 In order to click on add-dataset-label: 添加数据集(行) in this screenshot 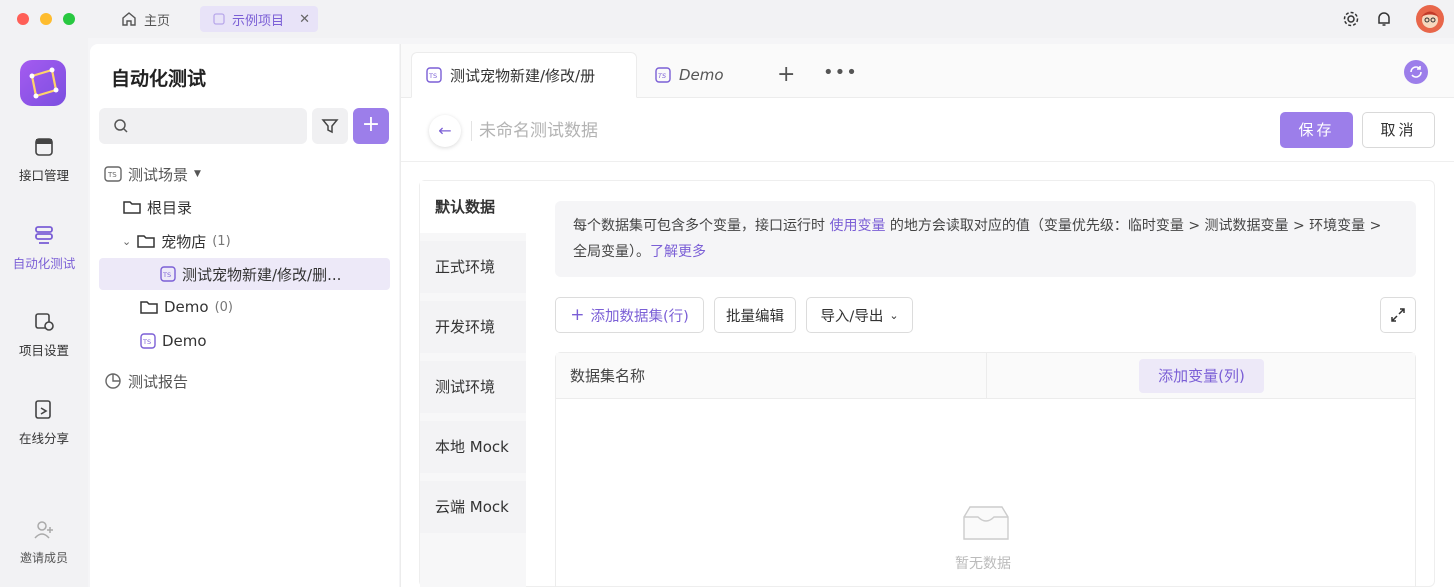, I will do `click(639, 316)`.